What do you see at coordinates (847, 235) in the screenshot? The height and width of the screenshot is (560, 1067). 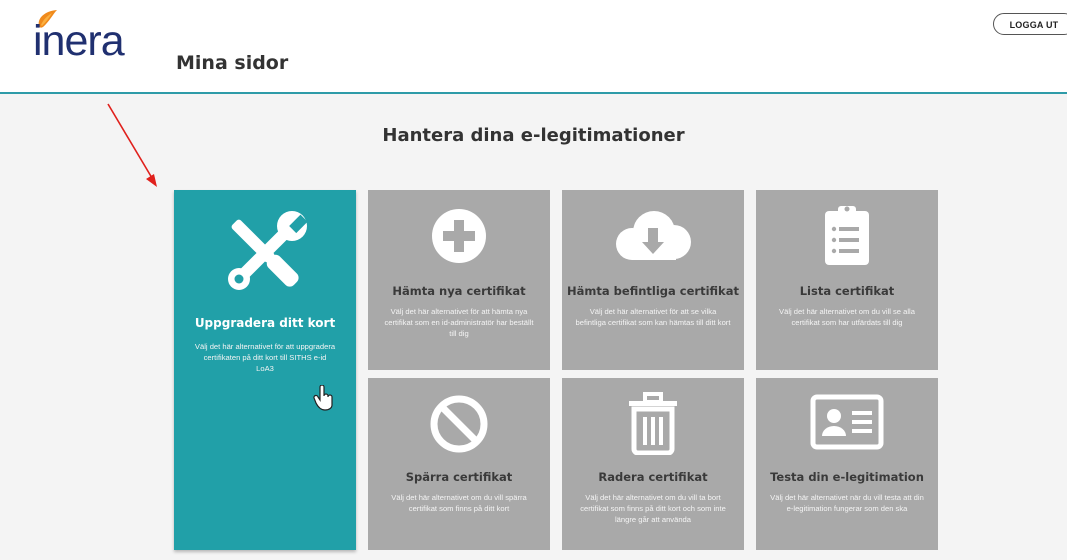 I see `clipboard-list-icon` at bounding box center [847, 235].